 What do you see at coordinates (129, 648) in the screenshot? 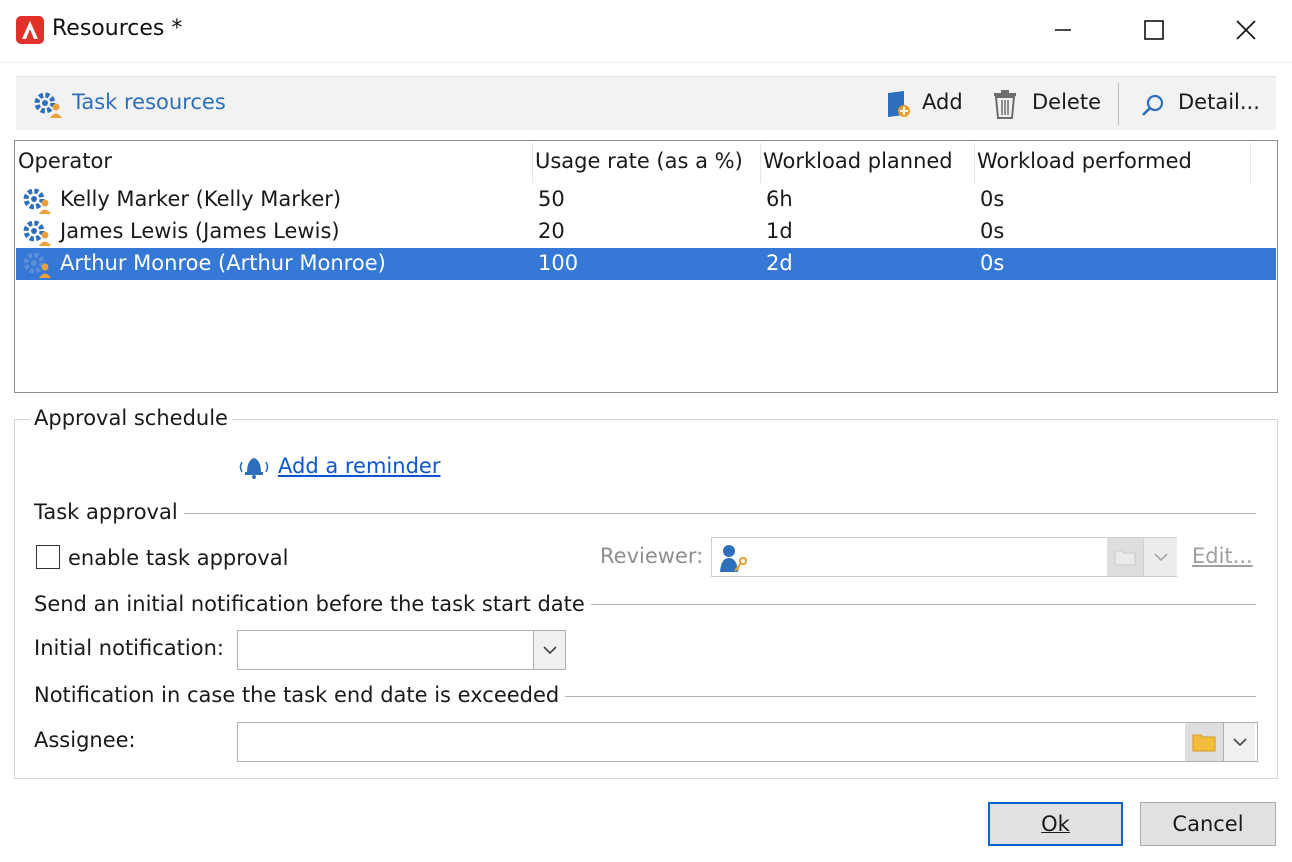
I see `initial-notification-label: Initial notification:` at bounding box center [129, 648].